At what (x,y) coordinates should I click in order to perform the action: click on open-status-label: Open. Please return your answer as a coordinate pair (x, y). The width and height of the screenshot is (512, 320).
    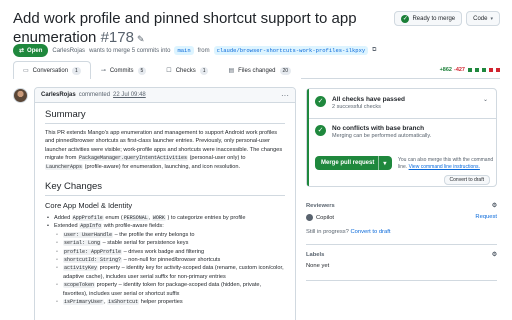
    Looking at the image, I should click on (35, 50).